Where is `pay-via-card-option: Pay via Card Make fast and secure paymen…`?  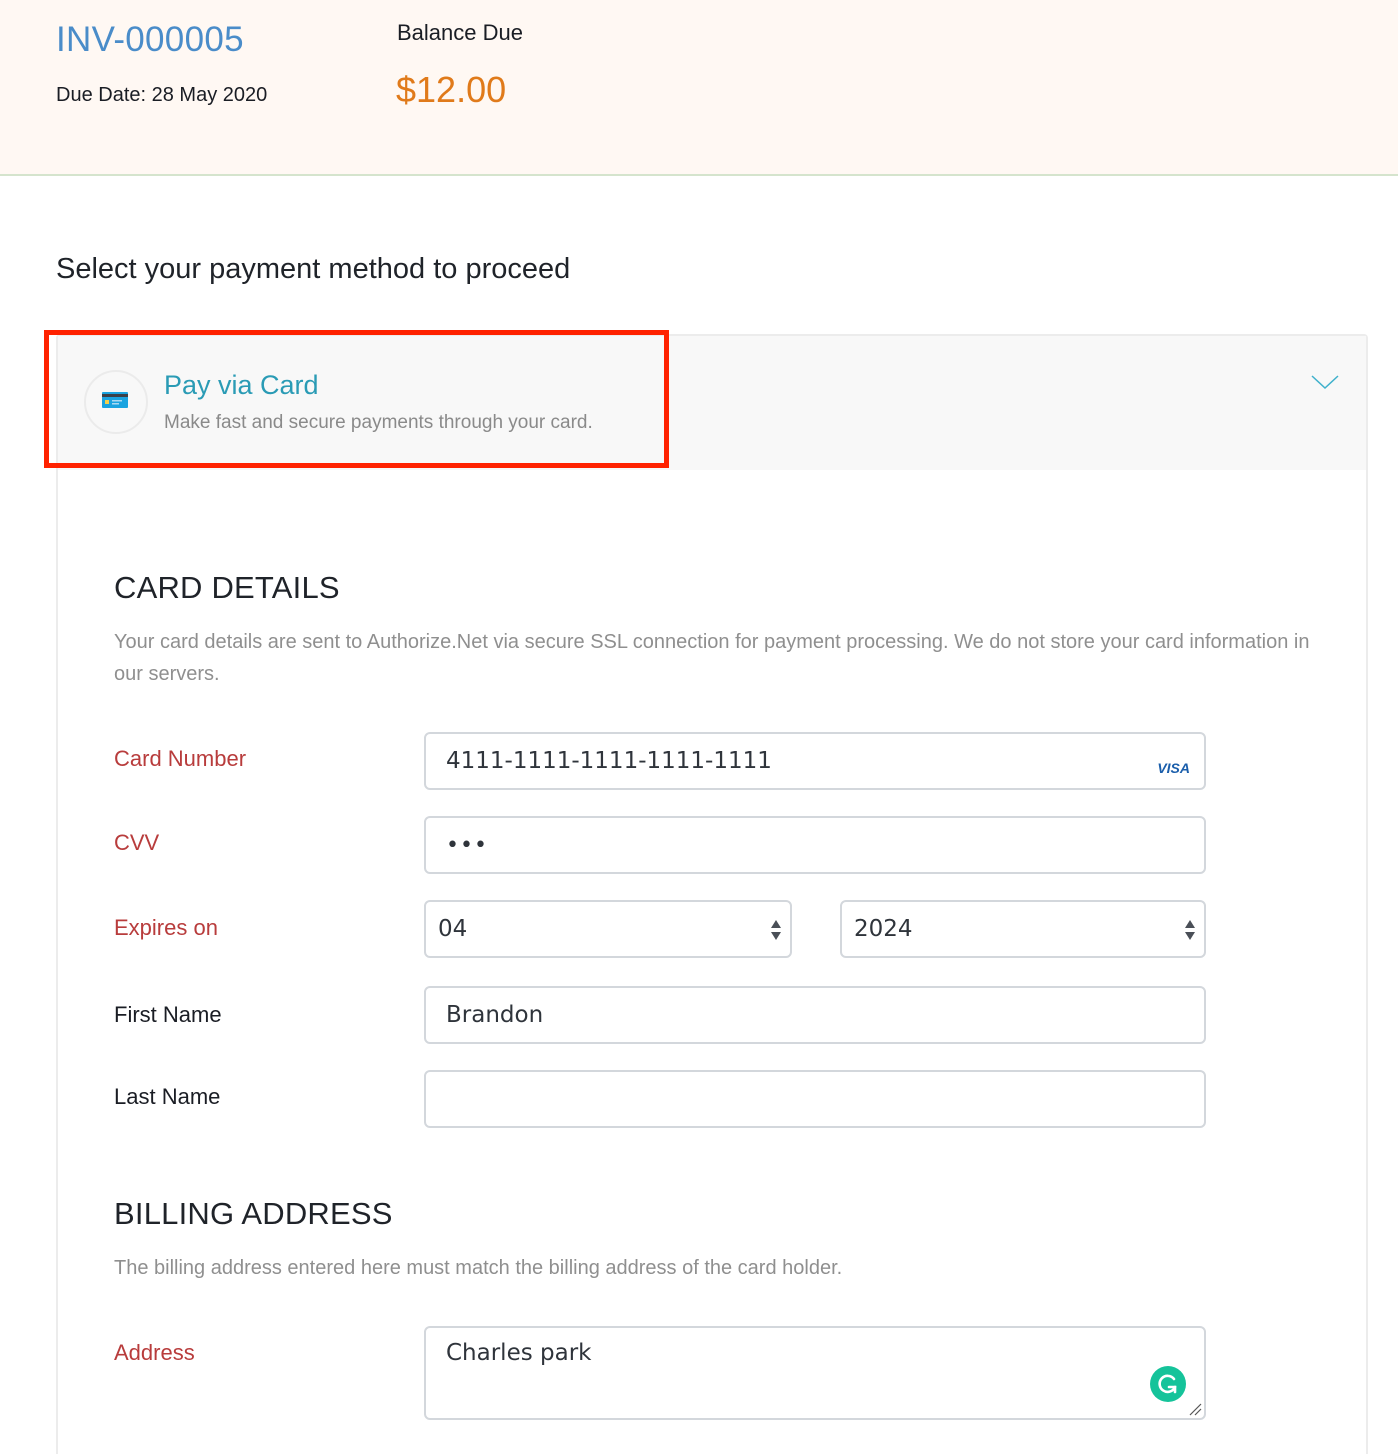 pay-via-card-option: Pay via Card Make fast and secure paymen… is located at coordinates (712, 403).